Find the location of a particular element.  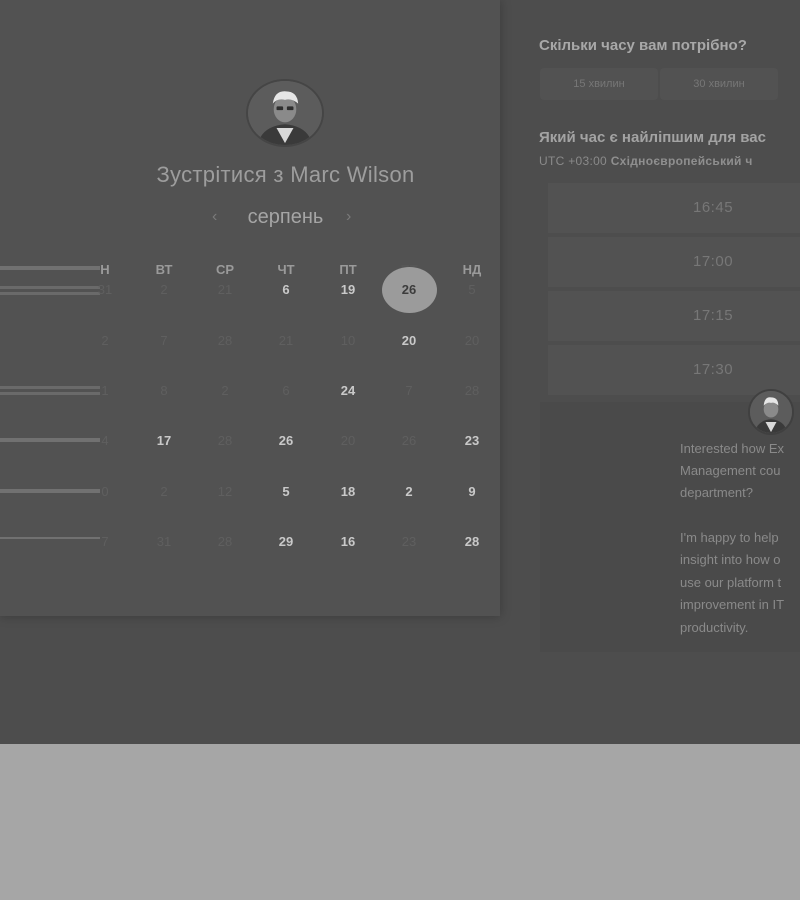

month-navigator: ‹ серпень › is located at coordinates (285, 216).